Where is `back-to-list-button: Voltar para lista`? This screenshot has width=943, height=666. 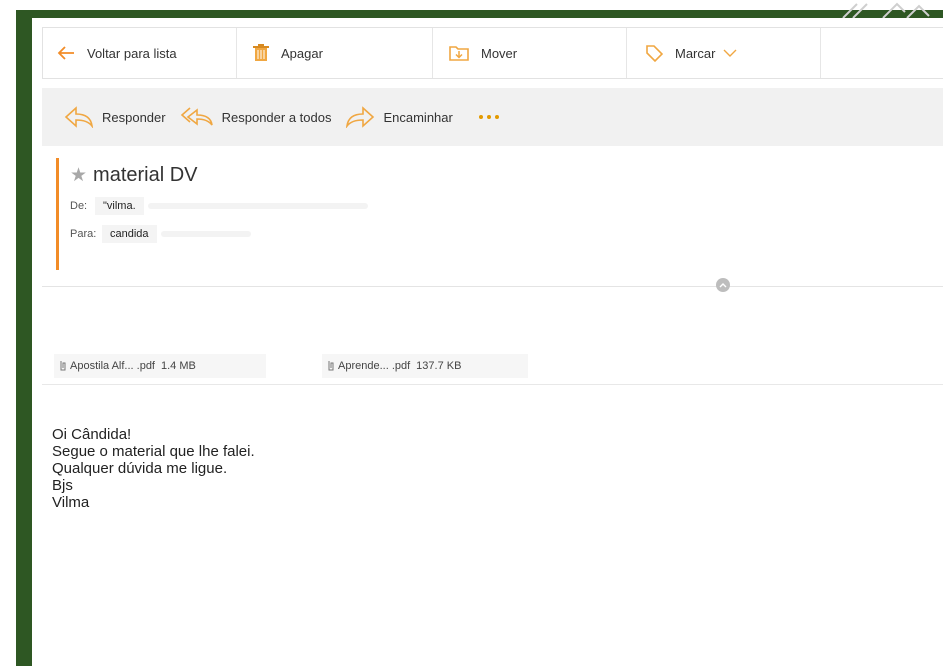
back-to-list-button: Voltar para lista is located at coordinates (140, 53).